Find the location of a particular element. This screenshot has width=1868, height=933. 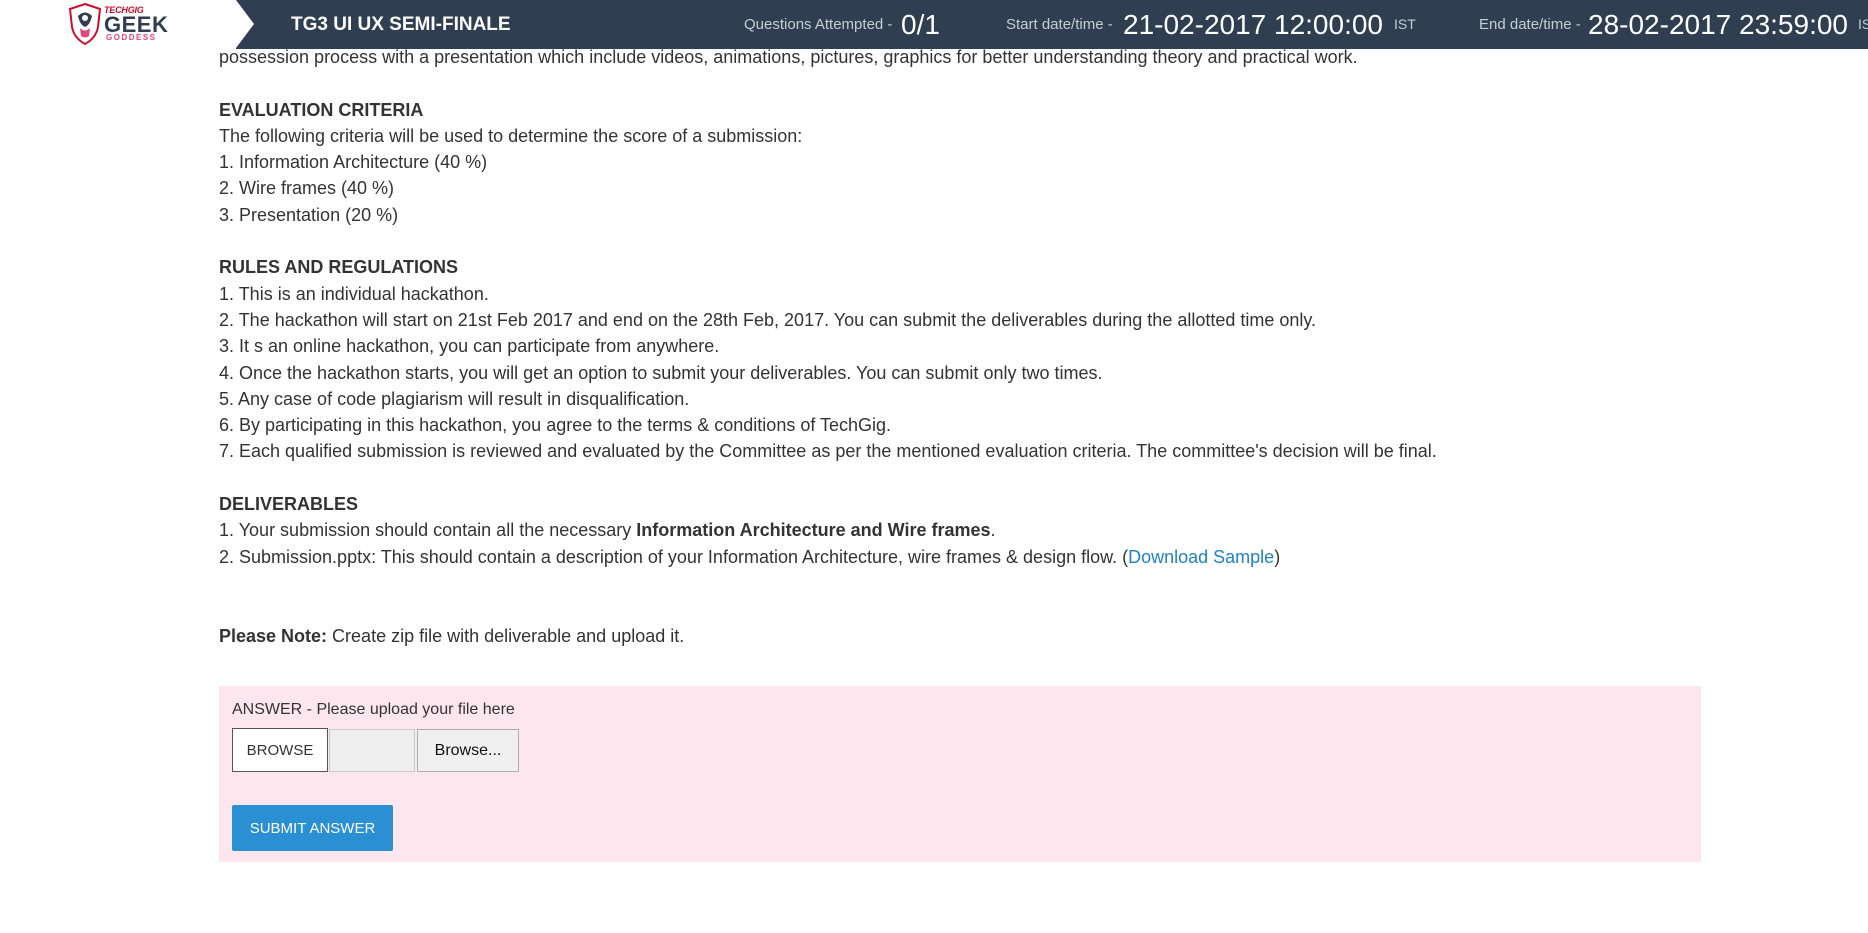

start-datetime-label: Start date/time - is located at coordinates (1059, 24).